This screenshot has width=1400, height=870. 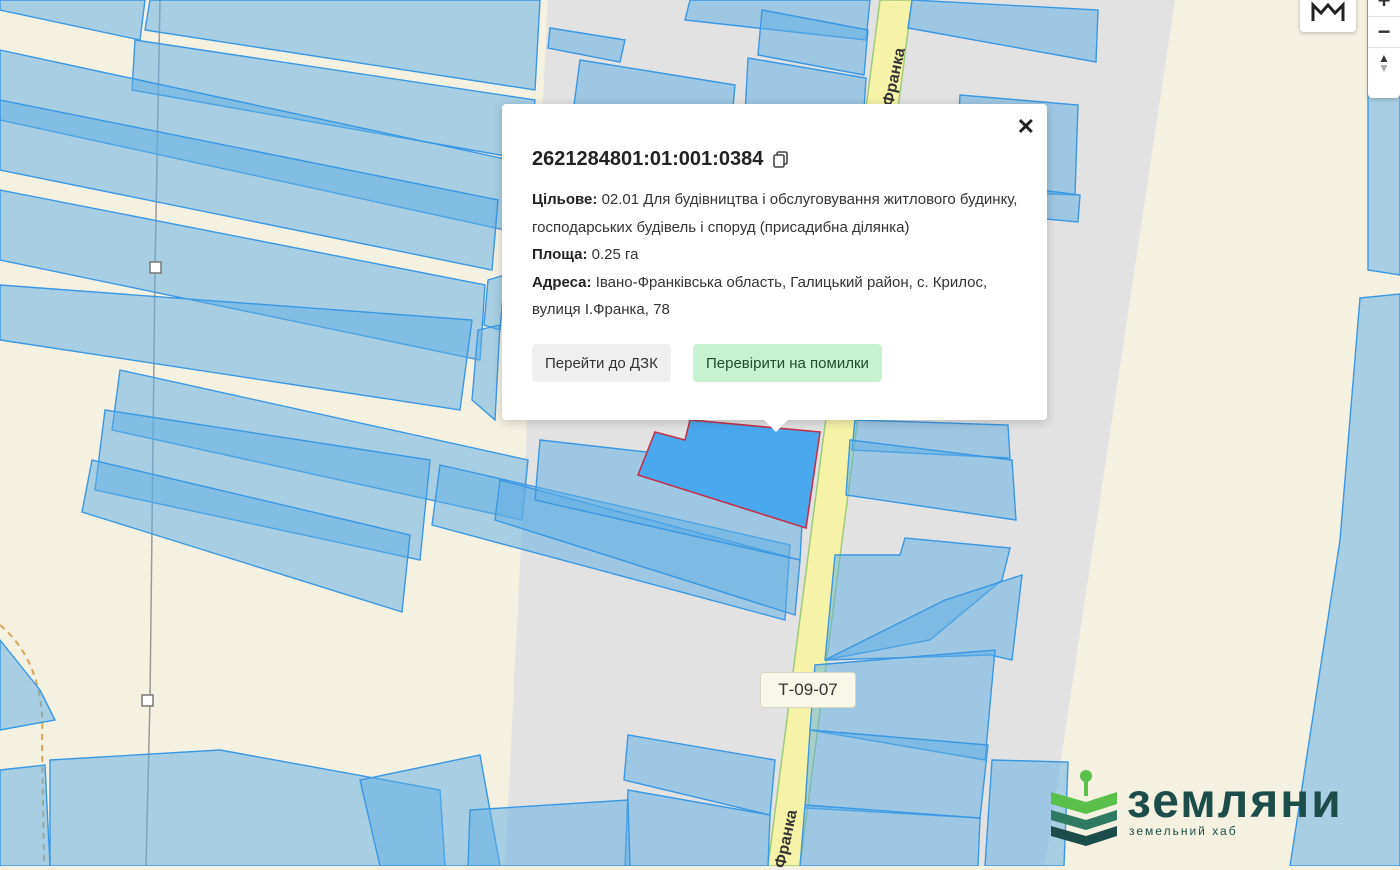 What do you see at coordinates (1235, 801) in the screenshot?
I see `logo-title: Земляни` at bounding box center [1235, 801].